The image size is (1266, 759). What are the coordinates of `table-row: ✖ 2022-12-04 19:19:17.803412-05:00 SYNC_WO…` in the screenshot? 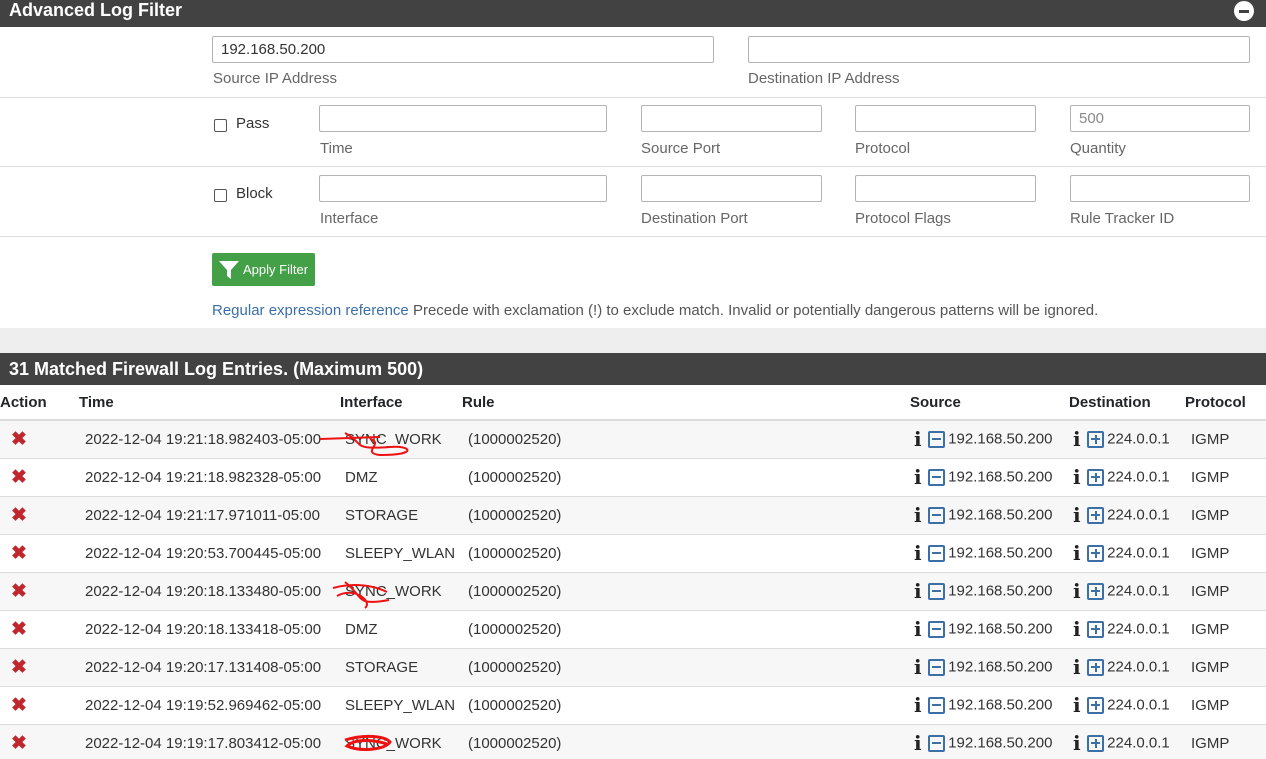 It's located at (633, 741).